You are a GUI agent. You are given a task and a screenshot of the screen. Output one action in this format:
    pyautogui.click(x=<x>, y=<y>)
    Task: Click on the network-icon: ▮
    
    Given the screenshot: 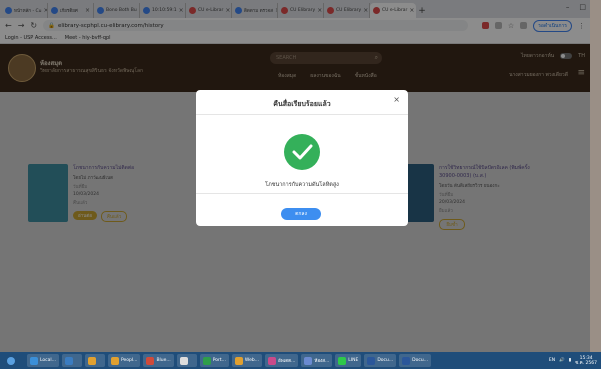 What is the action you would take?
    pyautogui.click(x=570, y=360)
    